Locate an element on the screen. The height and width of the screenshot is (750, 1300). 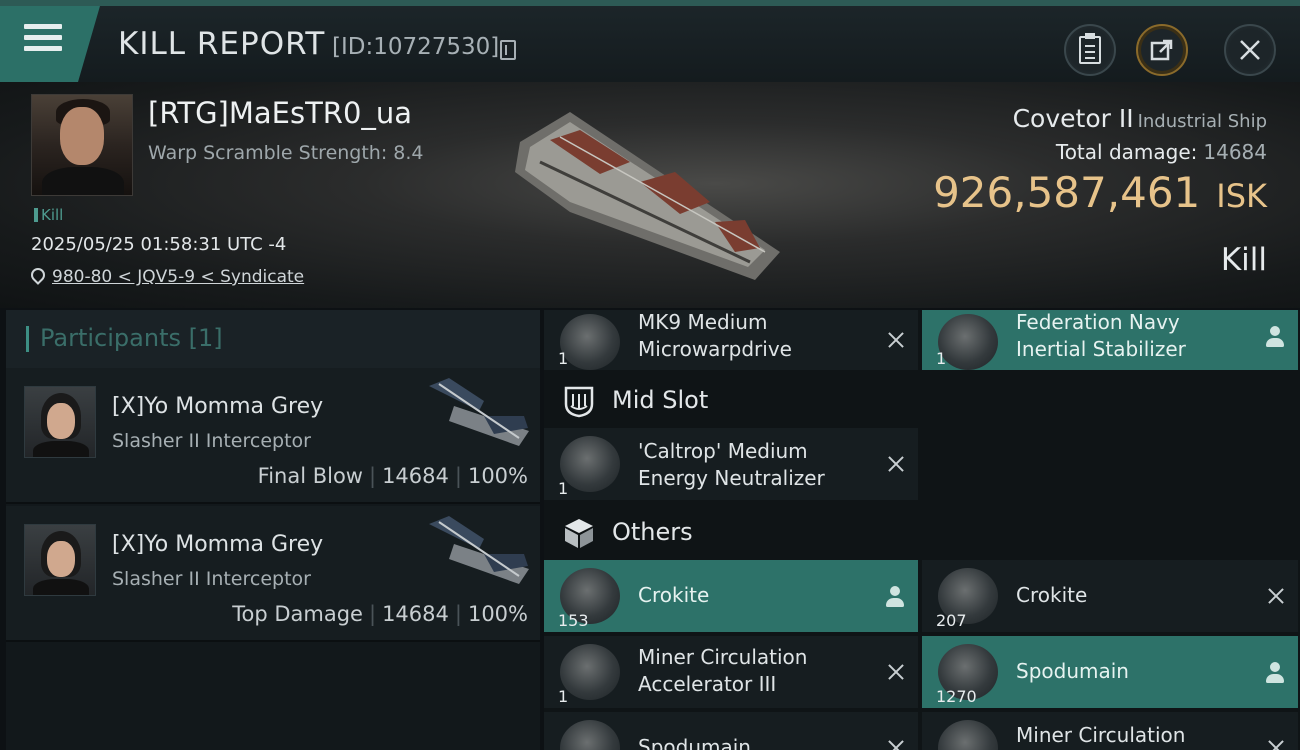
close-button is located at coordinates (1250, 50).